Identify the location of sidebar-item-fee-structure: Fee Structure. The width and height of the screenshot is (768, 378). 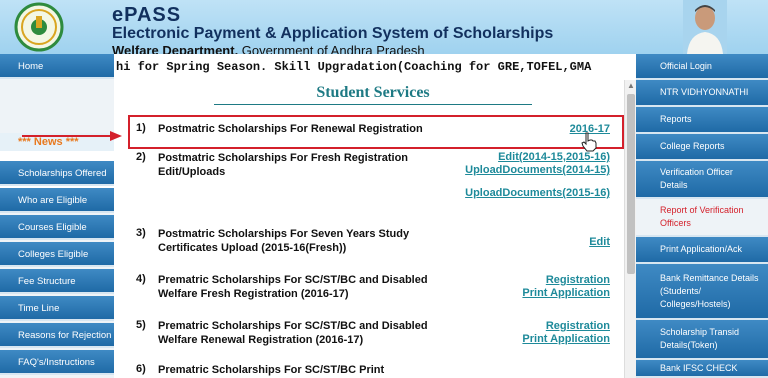
(57, 281).